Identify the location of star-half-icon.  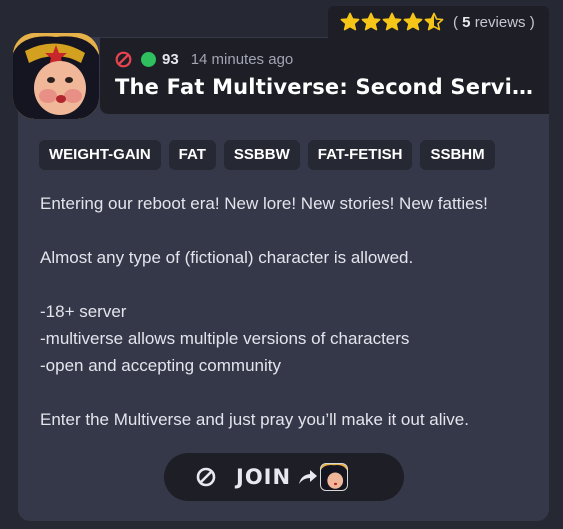
(434, 21).